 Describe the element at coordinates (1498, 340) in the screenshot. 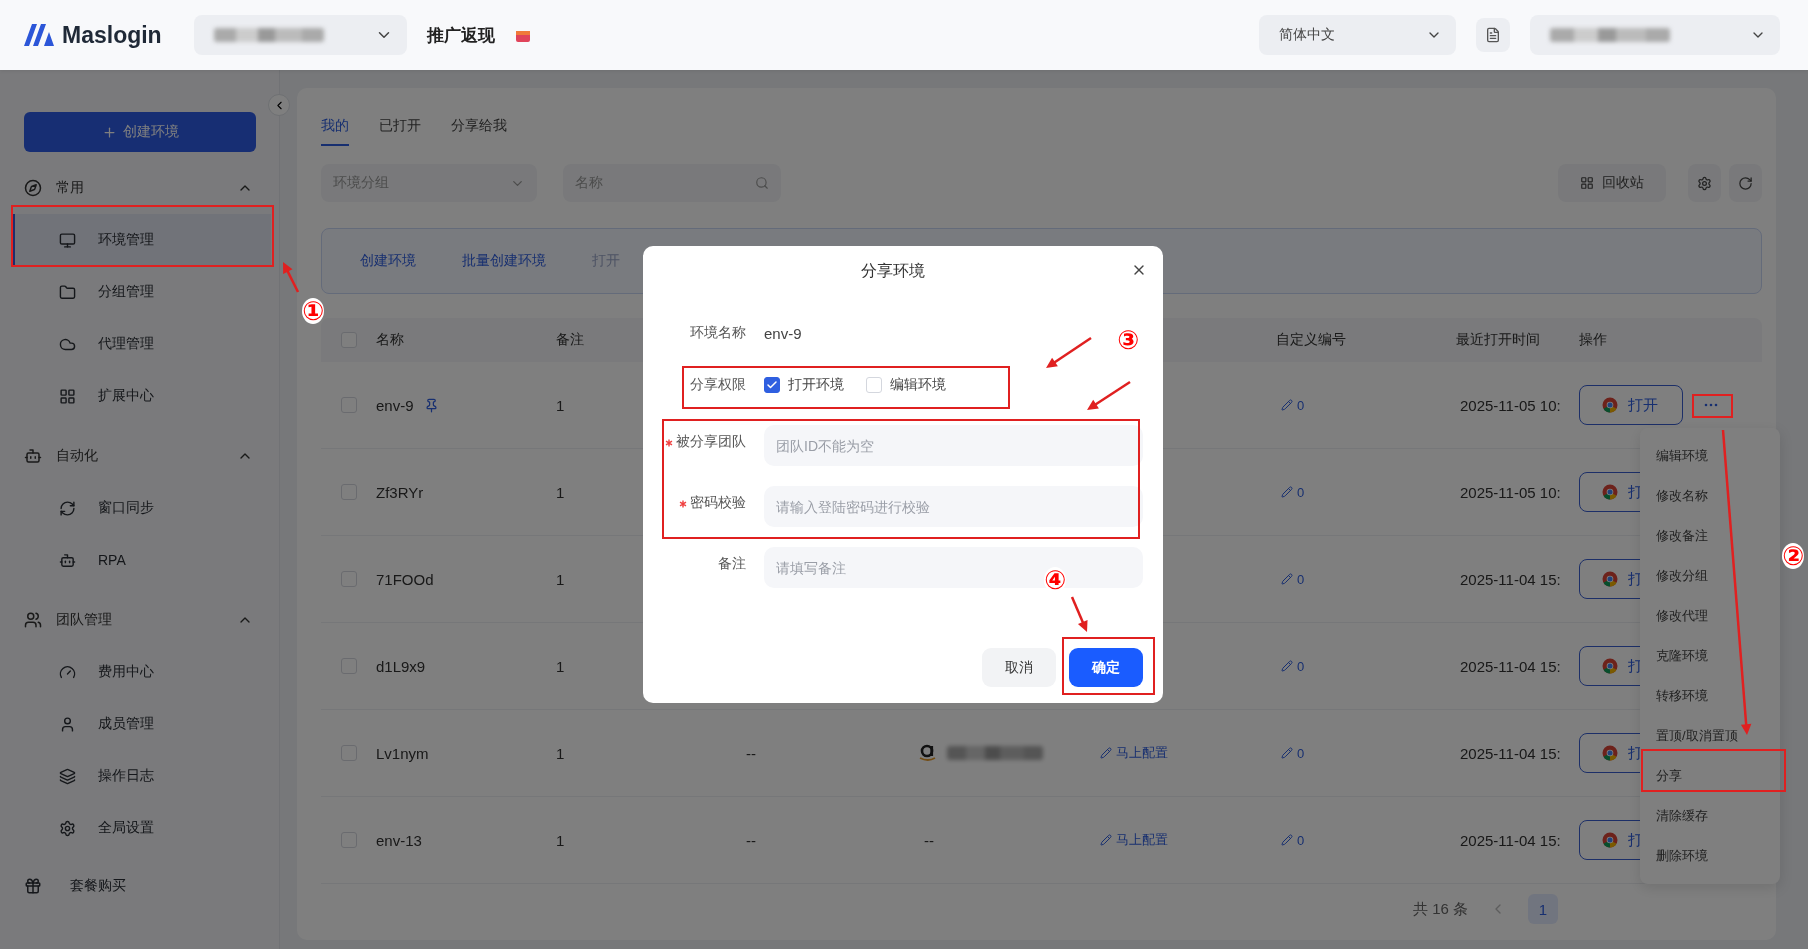

I see `column-header: 最近打开时间` at that location.